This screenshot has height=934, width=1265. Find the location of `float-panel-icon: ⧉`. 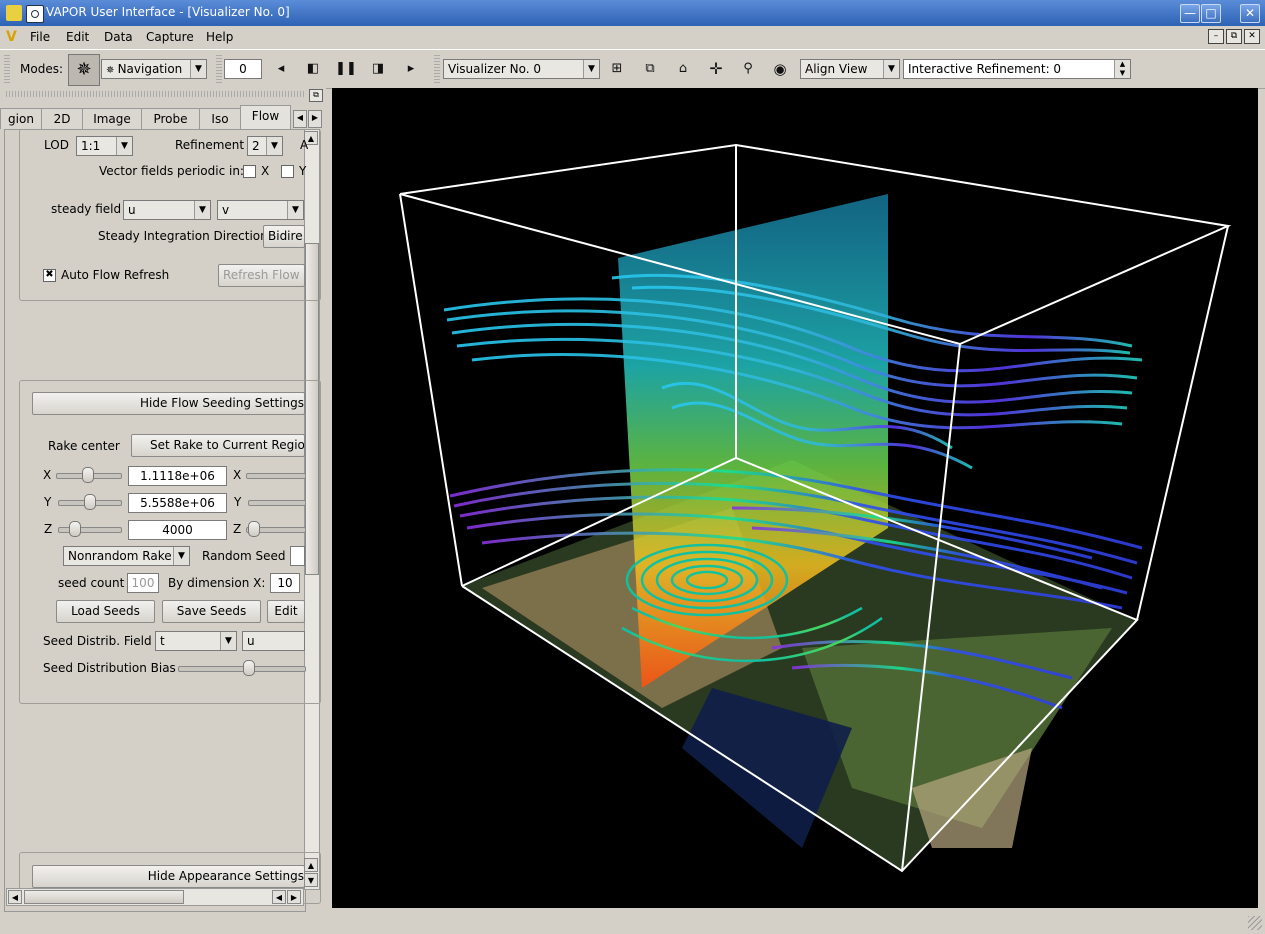

float-panel-icon: ⧉ is located at coordinates (316, 95).